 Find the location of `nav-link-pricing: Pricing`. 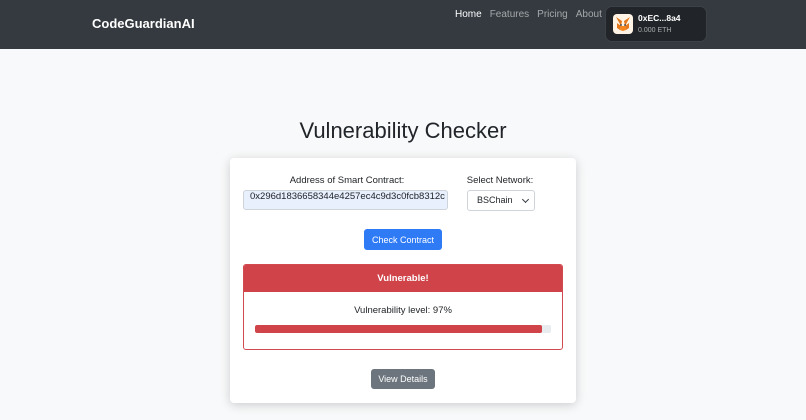

nav-link-pricing: Pricing is located at coordinates (552, 14).